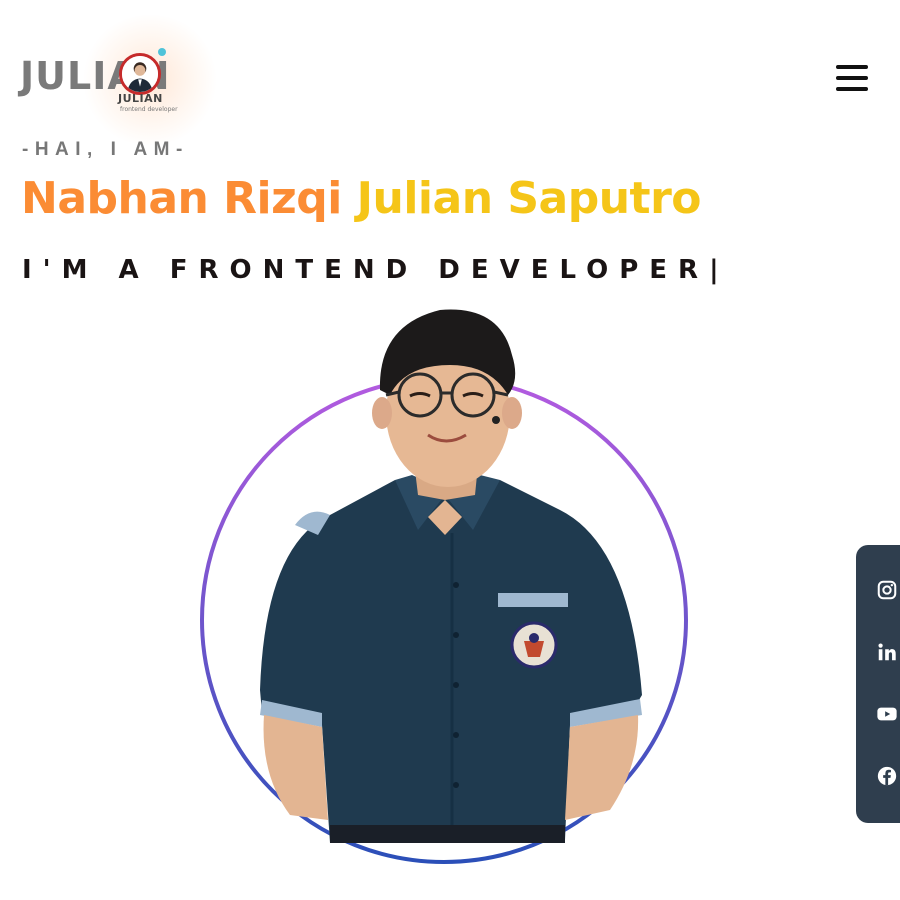 The image size is (900, 900). I want to click on hero-name: Nabhan Rizqi Julian Saputro, so click(361, 198).